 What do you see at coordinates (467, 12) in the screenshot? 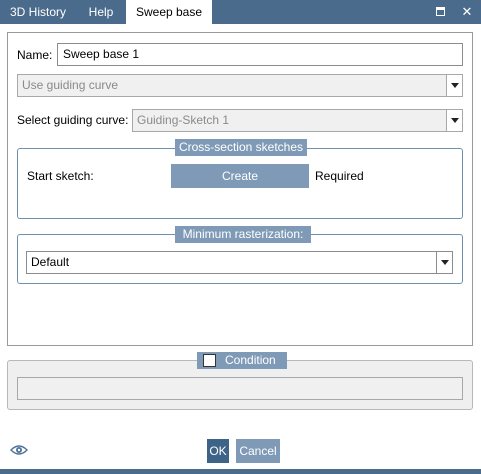
I see `close-icon: ✕` at bounding box center [467, 12].